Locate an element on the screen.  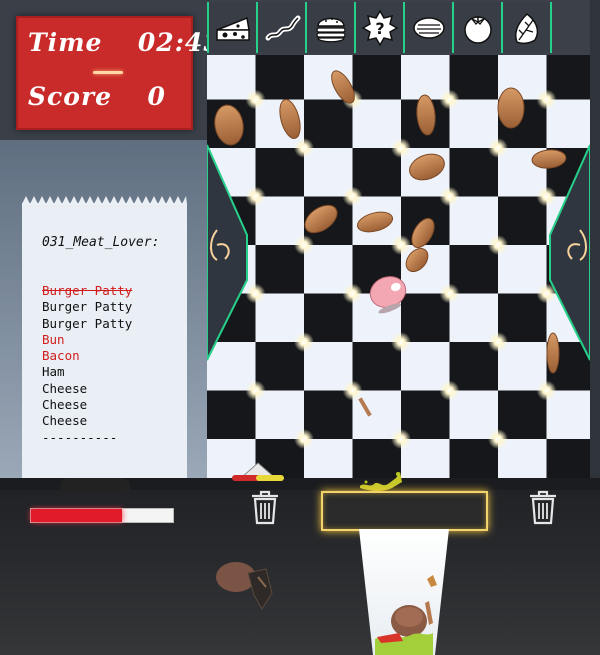
bun-icon is located at coordinates (330, 29).